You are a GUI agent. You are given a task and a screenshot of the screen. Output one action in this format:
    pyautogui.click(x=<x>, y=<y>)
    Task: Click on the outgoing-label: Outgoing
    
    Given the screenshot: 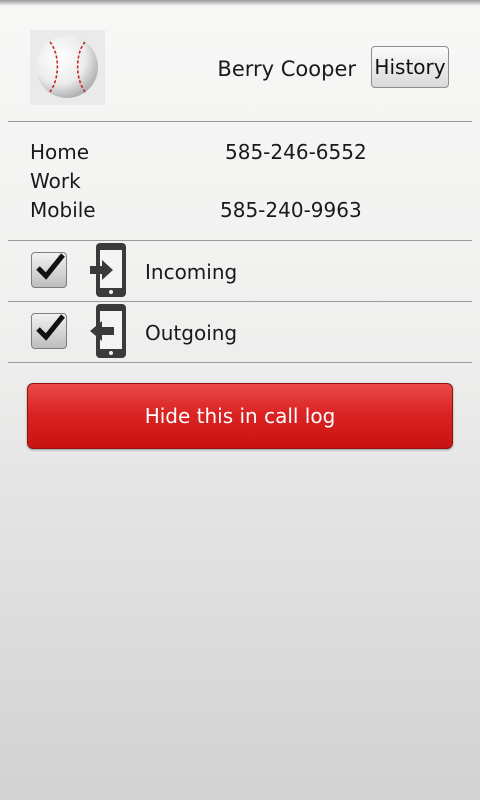 What is the action you would take?
    pyautogui.click(x=191, y=333)
    